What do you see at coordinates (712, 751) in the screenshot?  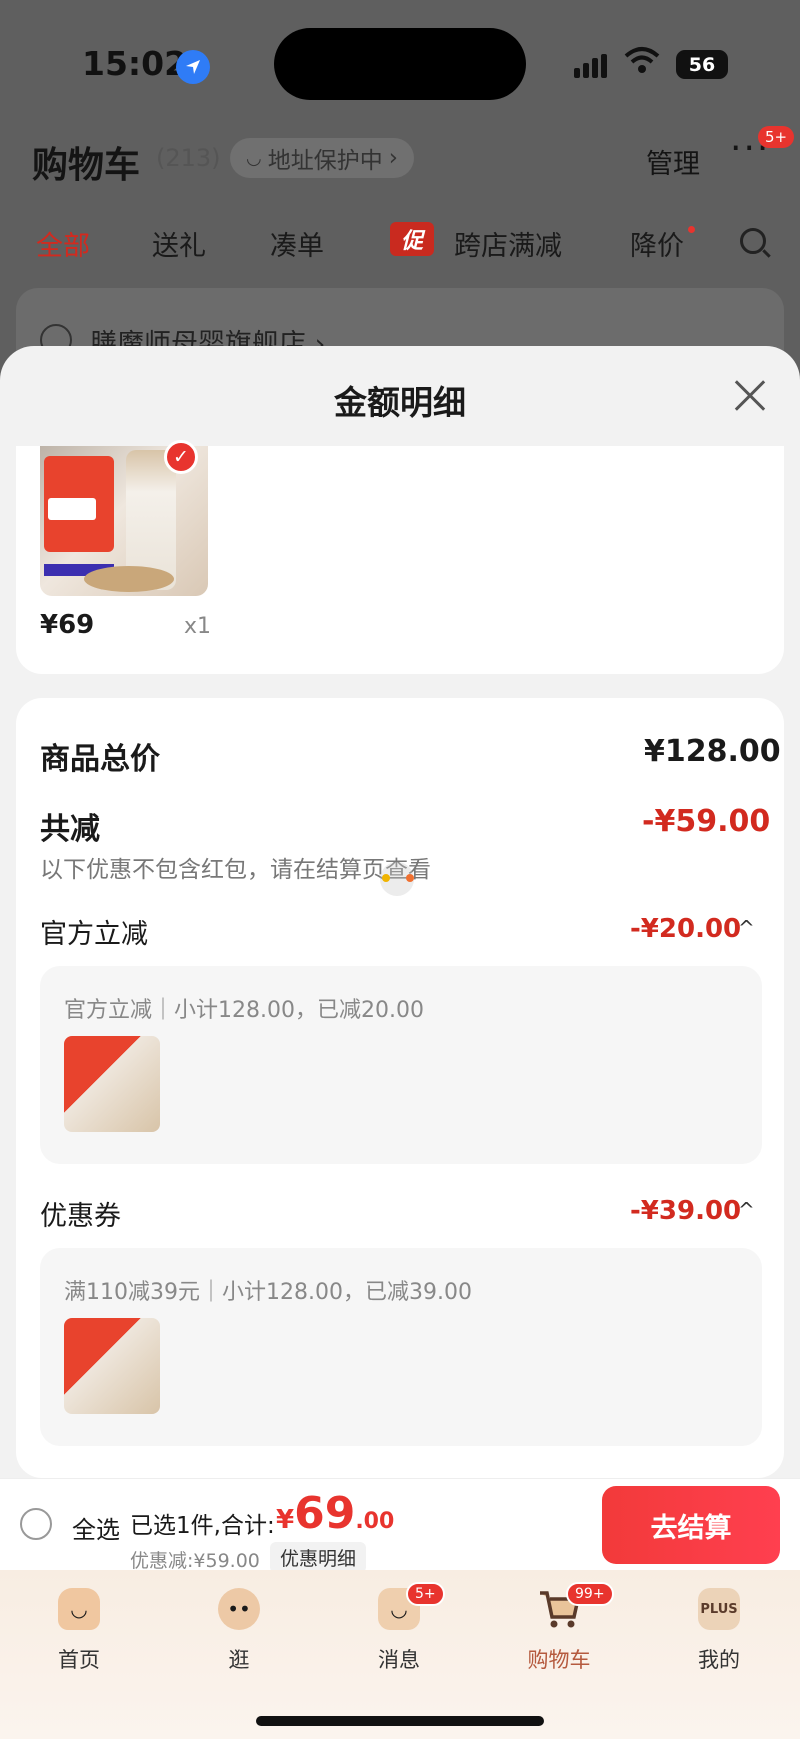 I see `total-price-value: ¥128.00` at bounding box center [712, 751].